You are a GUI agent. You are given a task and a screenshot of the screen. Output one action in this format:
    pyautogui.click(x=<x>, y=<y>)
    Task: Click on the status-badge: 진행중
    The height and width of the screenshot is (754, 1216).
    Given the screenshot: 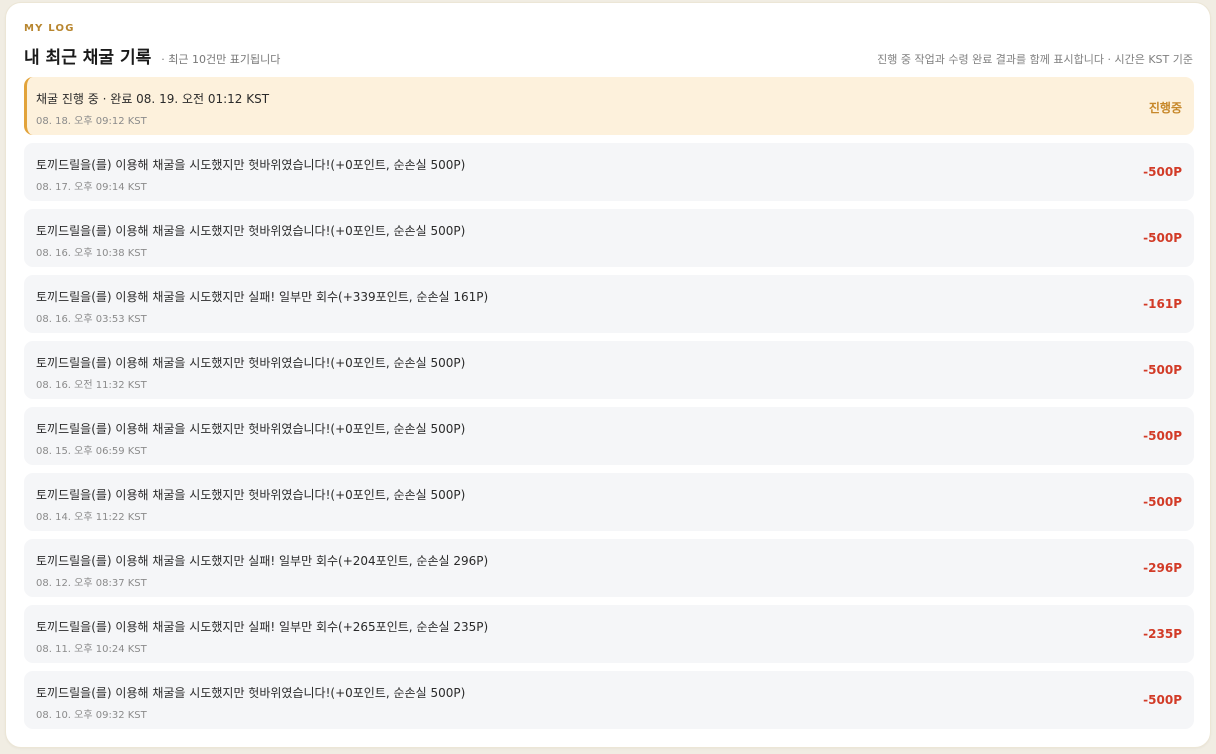 What is the action you would take?
    pyautogui.click(x=1165, y=108)
    